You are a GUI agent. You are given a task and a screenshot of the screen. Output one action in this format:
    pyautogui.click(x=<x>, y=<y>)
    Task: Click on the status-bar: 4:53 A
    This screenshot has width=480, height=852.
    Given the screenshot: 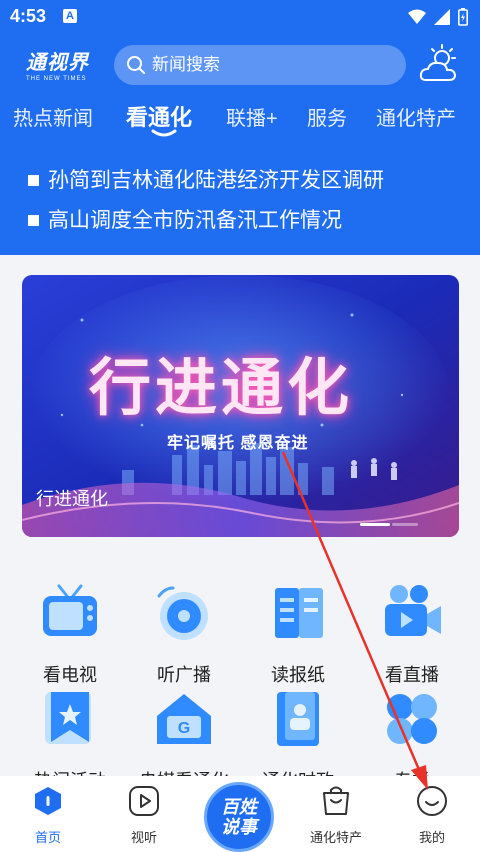 What is the action you would take?
    pyautogui.click(x=240, y=17)
    